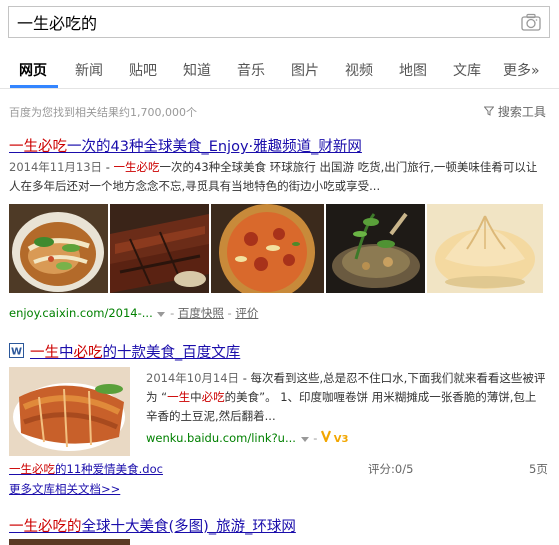 The width and height of the screenshot is (559, 545). Describe the element at coordinates (103, 112) in the screenshot. I see `results-count: 百度为您找到相关结果约1,700,000个` at that location.